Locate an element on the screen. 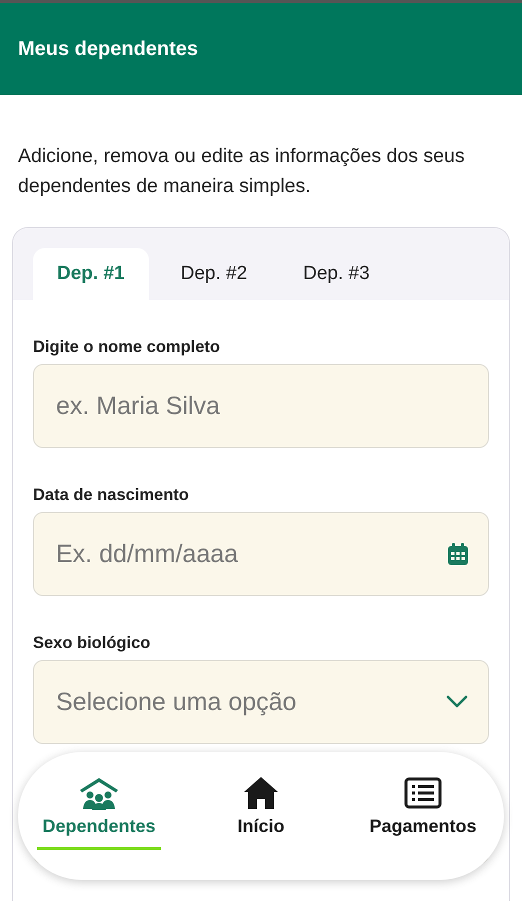  nav-item: Início is located at coordinates (260, 826).